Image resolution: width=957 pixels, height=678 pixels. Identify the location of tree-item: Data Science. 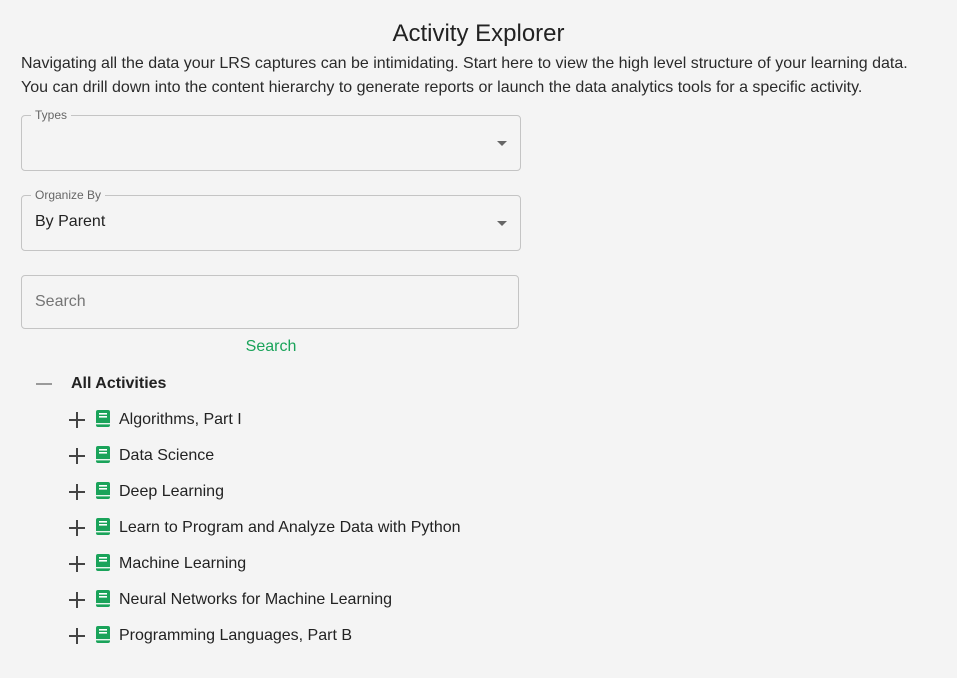
(141, 456).